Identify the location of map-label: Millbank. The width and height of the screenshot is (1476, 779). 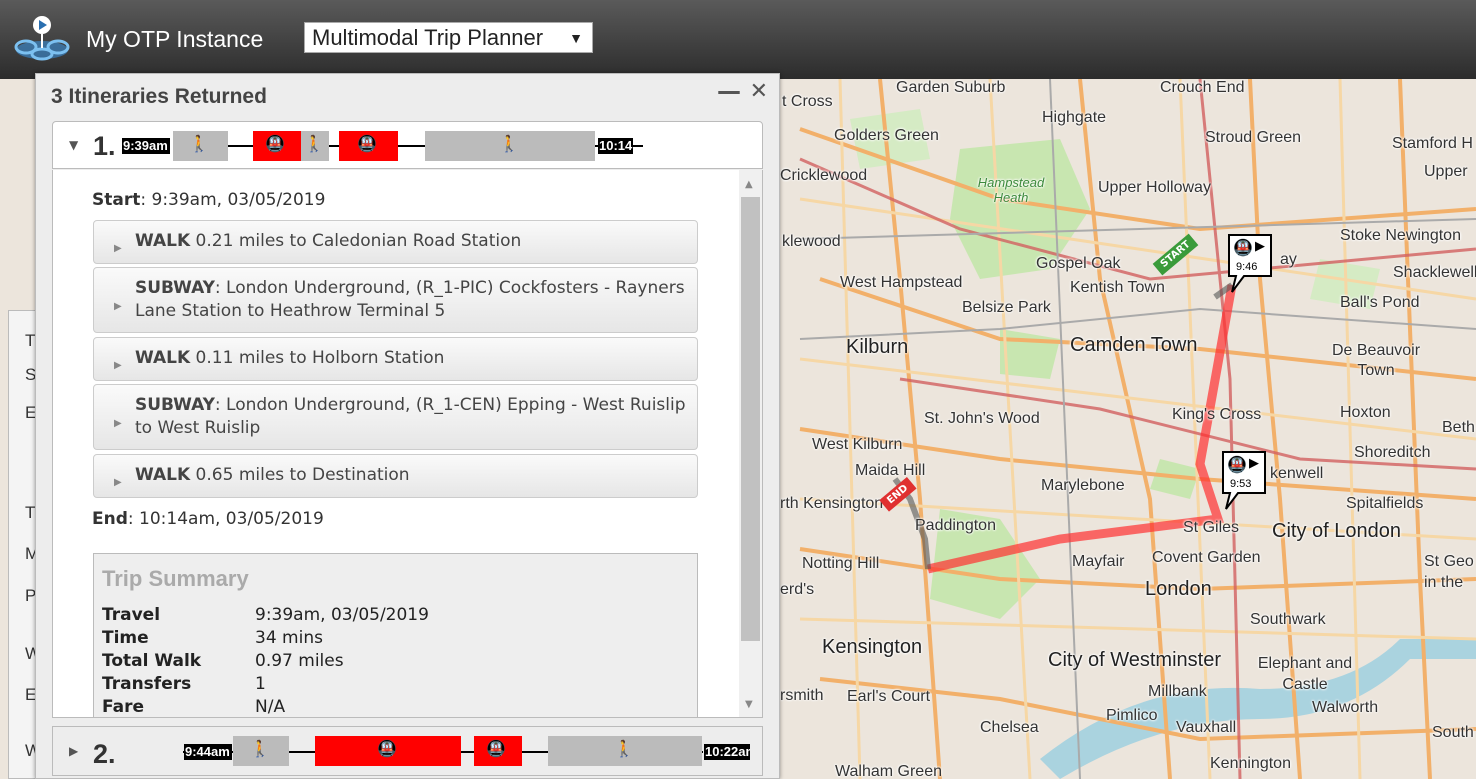
(1177, 691).